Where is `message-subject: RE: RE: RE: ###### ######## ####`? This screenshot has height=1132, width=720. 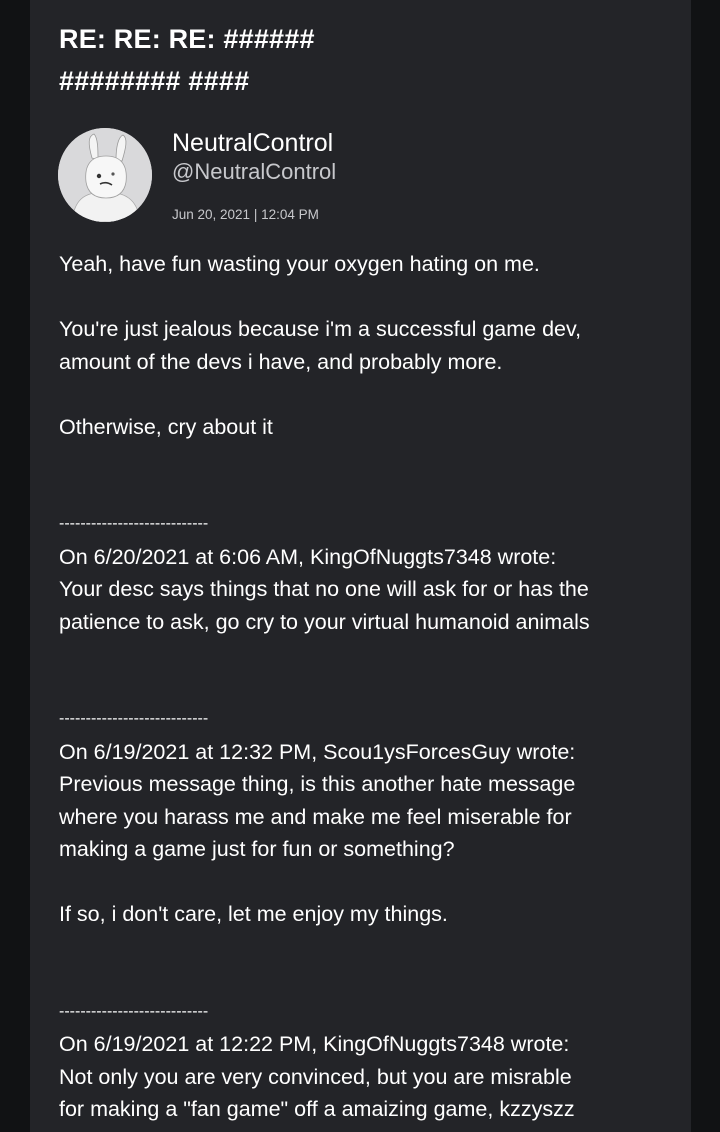
message-subject: RE: RE: RE: ###### ######## #### is located at coordinates (359, 60).